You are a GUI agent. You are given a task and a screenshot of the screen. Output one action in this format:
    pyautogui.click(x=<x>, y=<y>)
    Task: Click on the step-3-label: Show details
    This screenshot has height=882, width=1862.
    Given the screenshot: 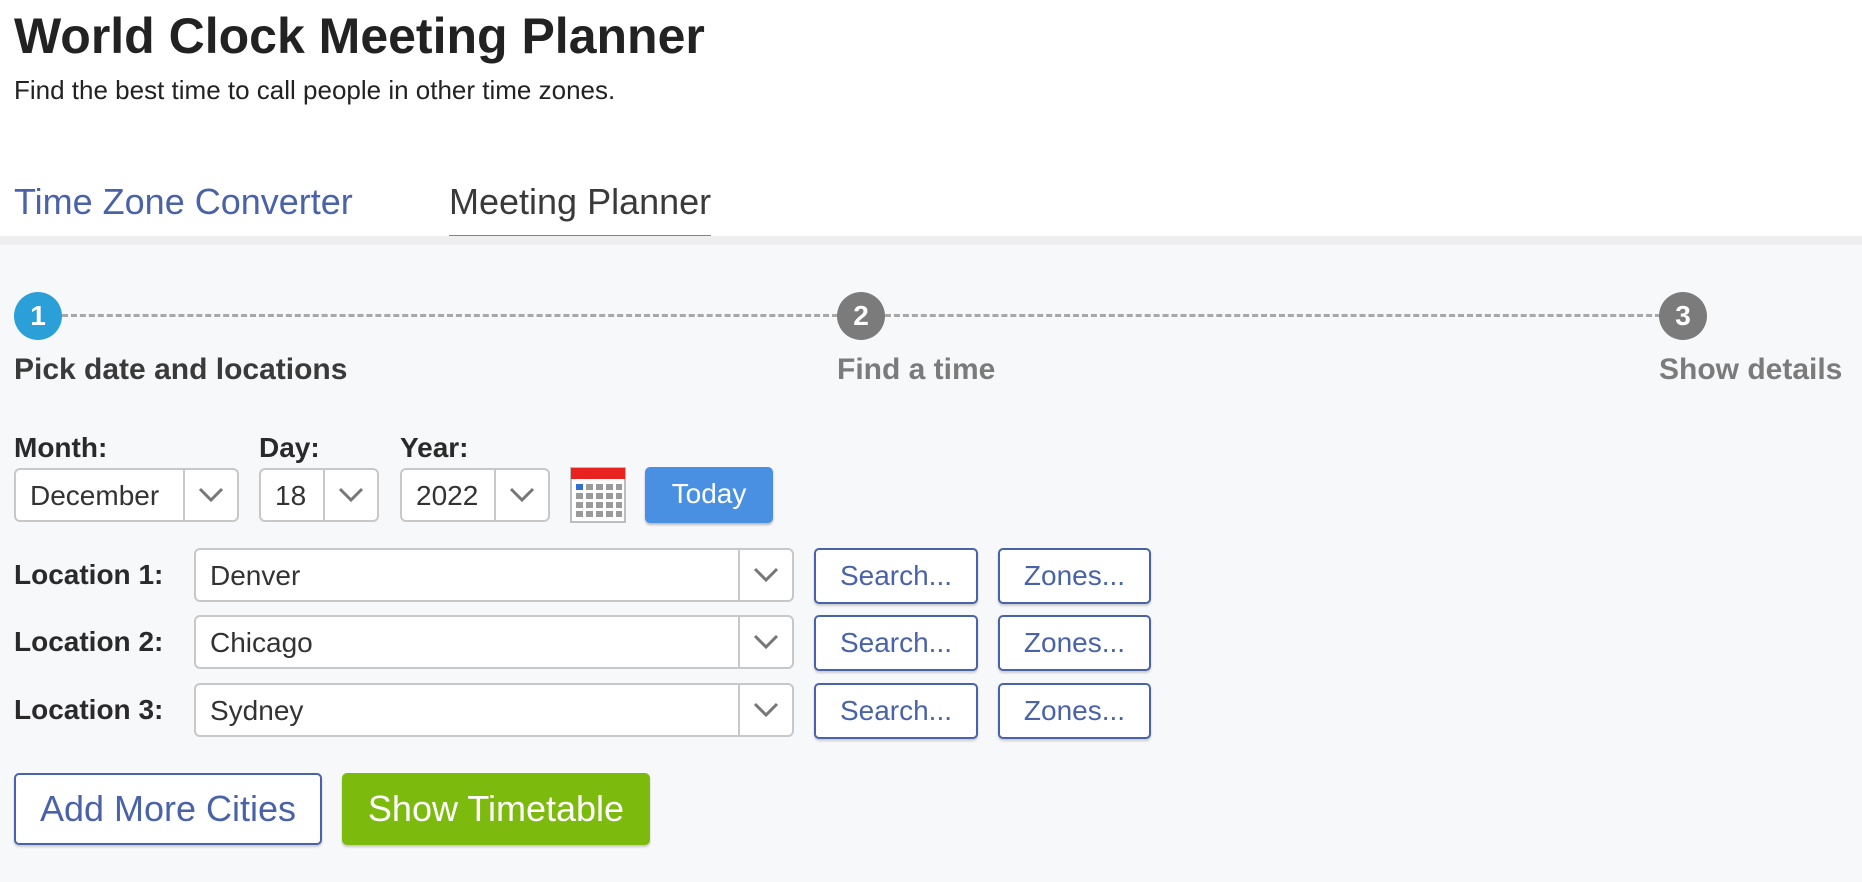 What is the action you would take?
    pyautogui.click(x=1751, y=369)
    